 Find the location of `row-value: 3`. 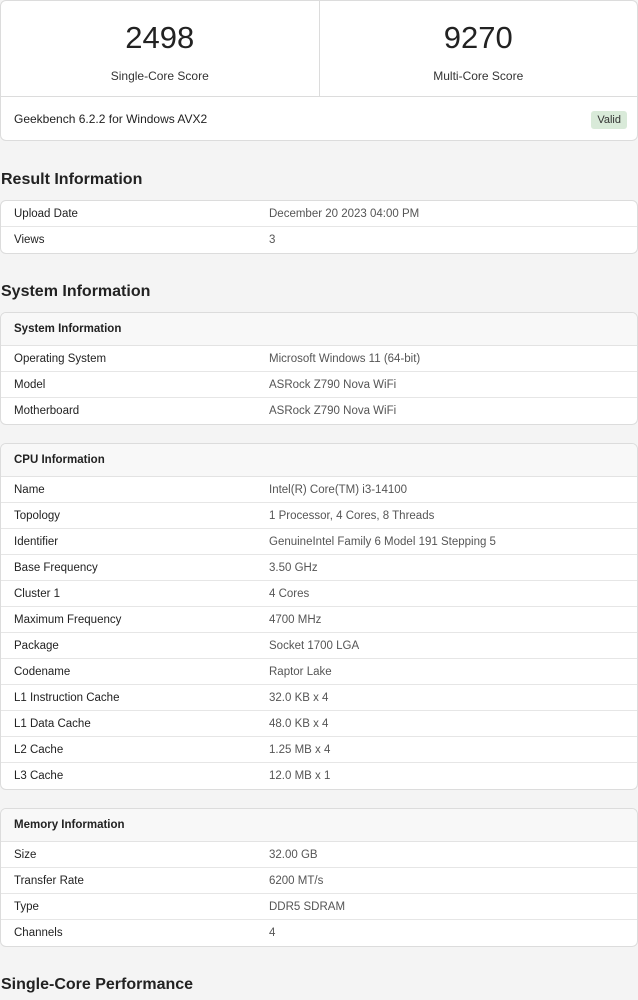

row-value: 3 is located at coordinates (272, 240).